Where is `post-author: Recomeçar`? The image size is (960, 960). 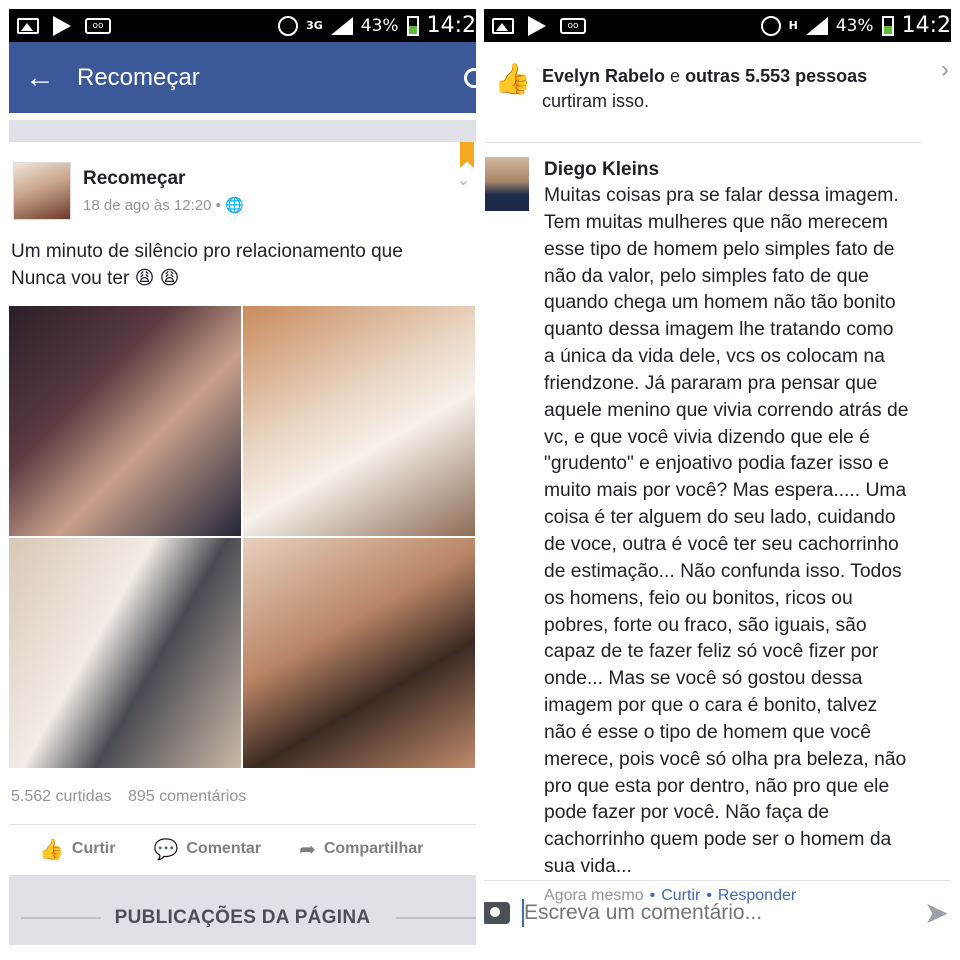
post-author: Recomeçar is located at coordinates (163, 179).